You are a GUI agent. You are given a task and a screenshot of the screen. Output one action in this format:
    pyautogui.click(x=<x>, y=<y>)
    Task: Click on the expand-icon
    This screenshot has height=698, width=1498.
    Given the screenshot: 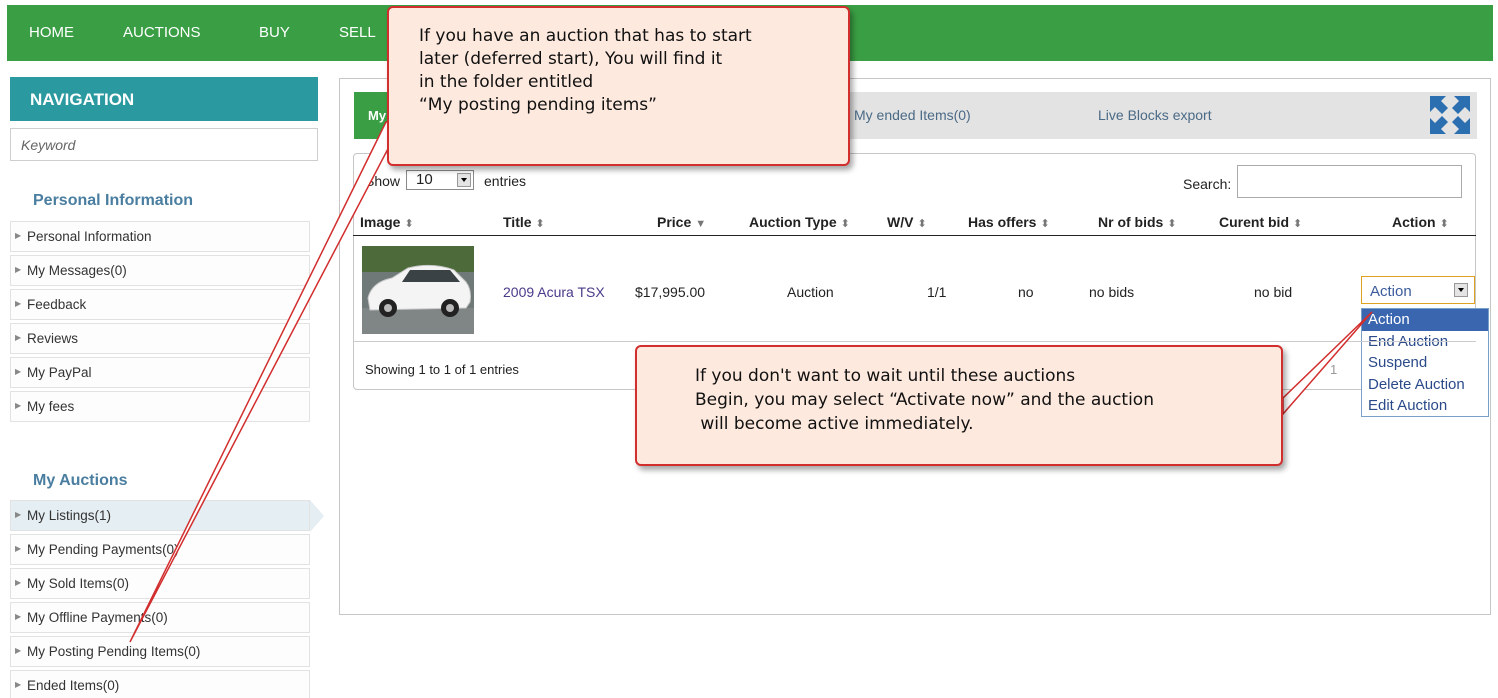 What is the action you would take?
    pyautogui.click(x=1450, y=115)
    